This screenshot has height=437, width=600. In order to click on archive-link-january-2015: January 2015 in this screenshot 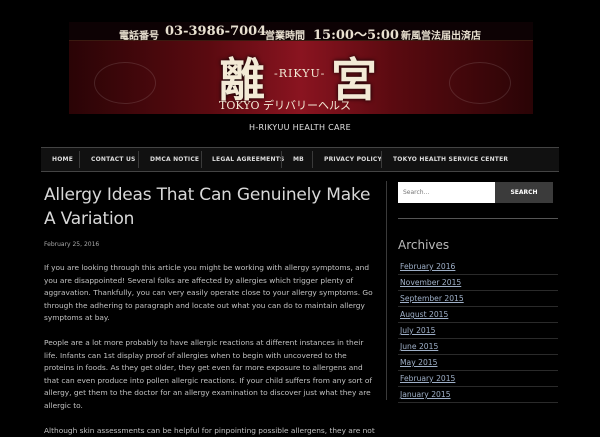, I will do `click(425, 394)`.